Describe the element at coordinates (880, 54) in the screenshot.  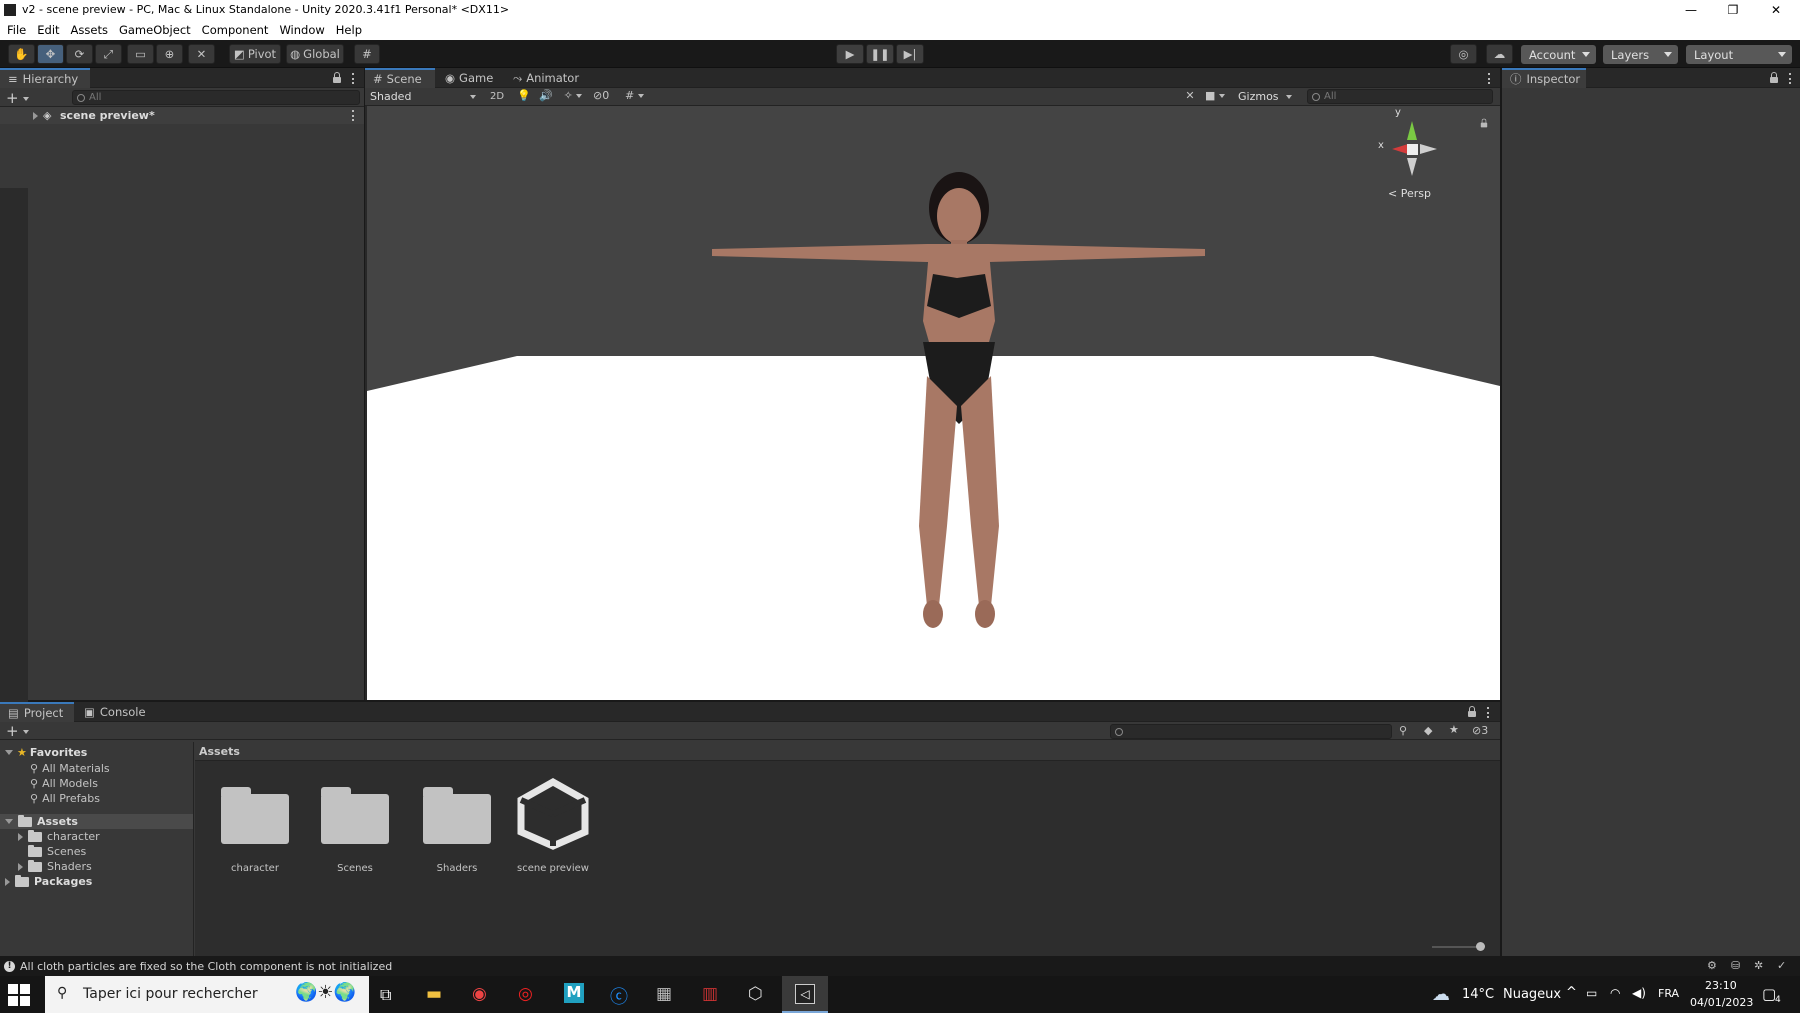
I see `pause-button: ❚❚` at that location.